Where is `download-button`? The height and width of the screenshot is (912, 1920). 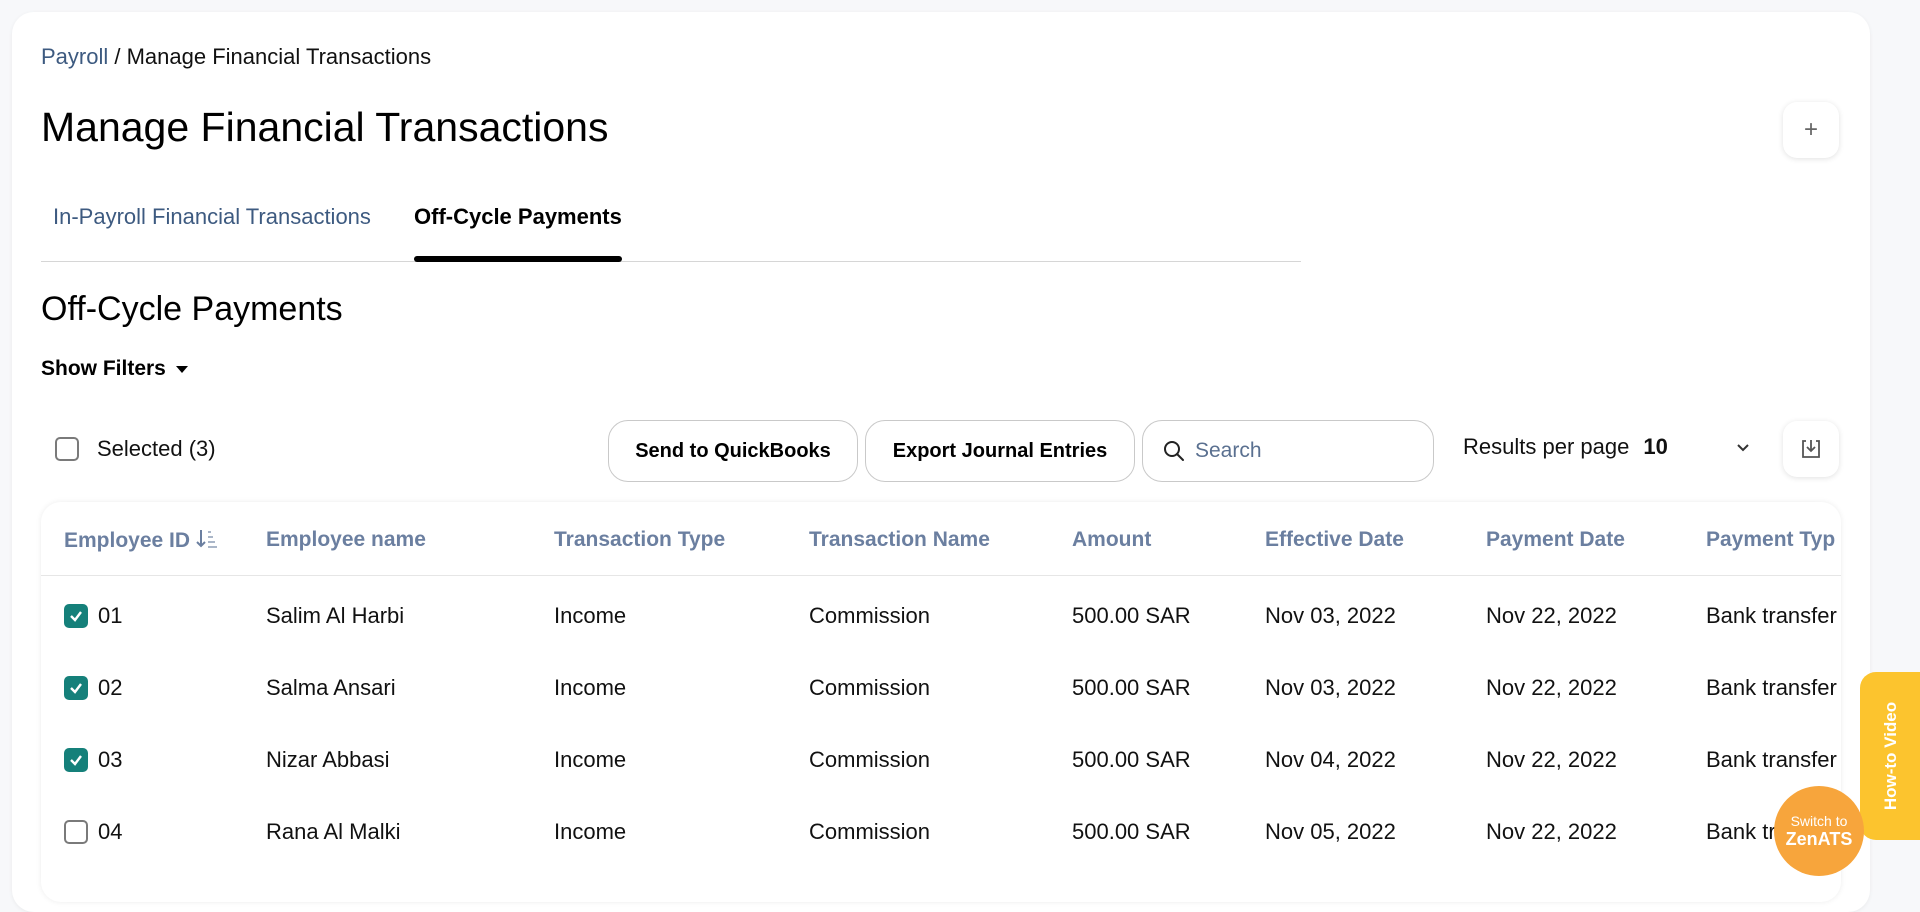
download-button is located at coordinates (1811, 449).